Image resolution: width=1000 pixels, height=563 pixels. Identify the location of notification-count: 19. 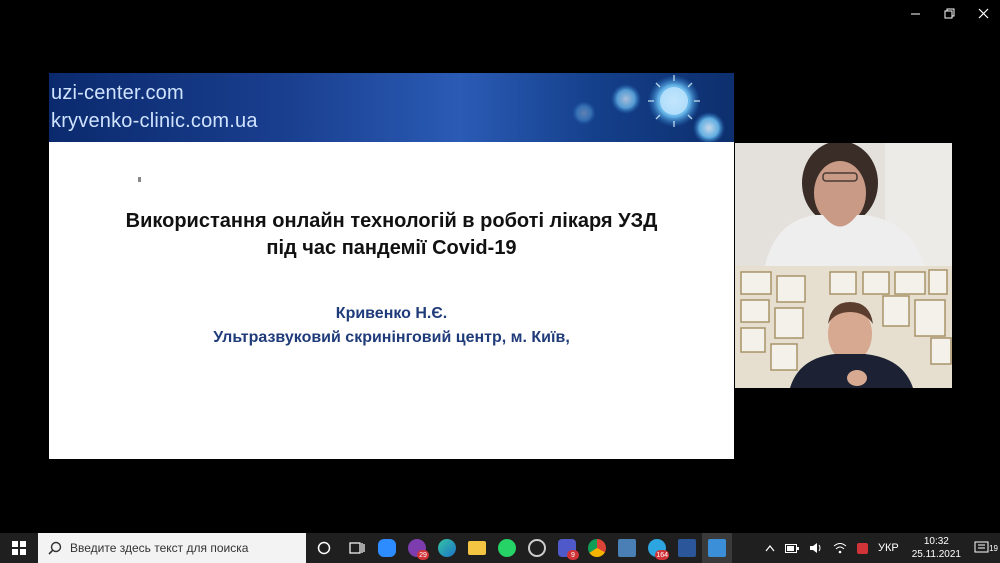
(993, 548).